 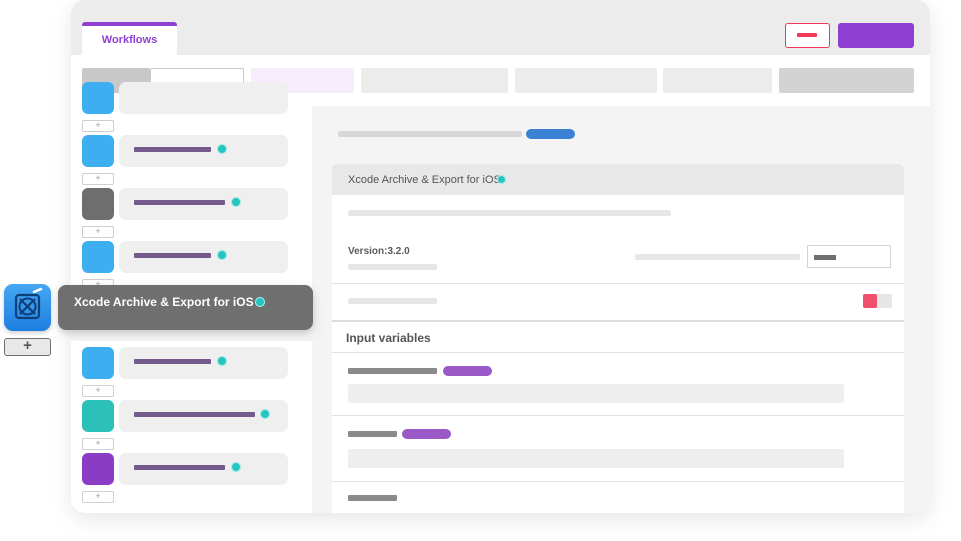 What do you see at coordinates (877, 301) in the screenshot?
I see `run-if-toggle` at bounding box center [877, 301].